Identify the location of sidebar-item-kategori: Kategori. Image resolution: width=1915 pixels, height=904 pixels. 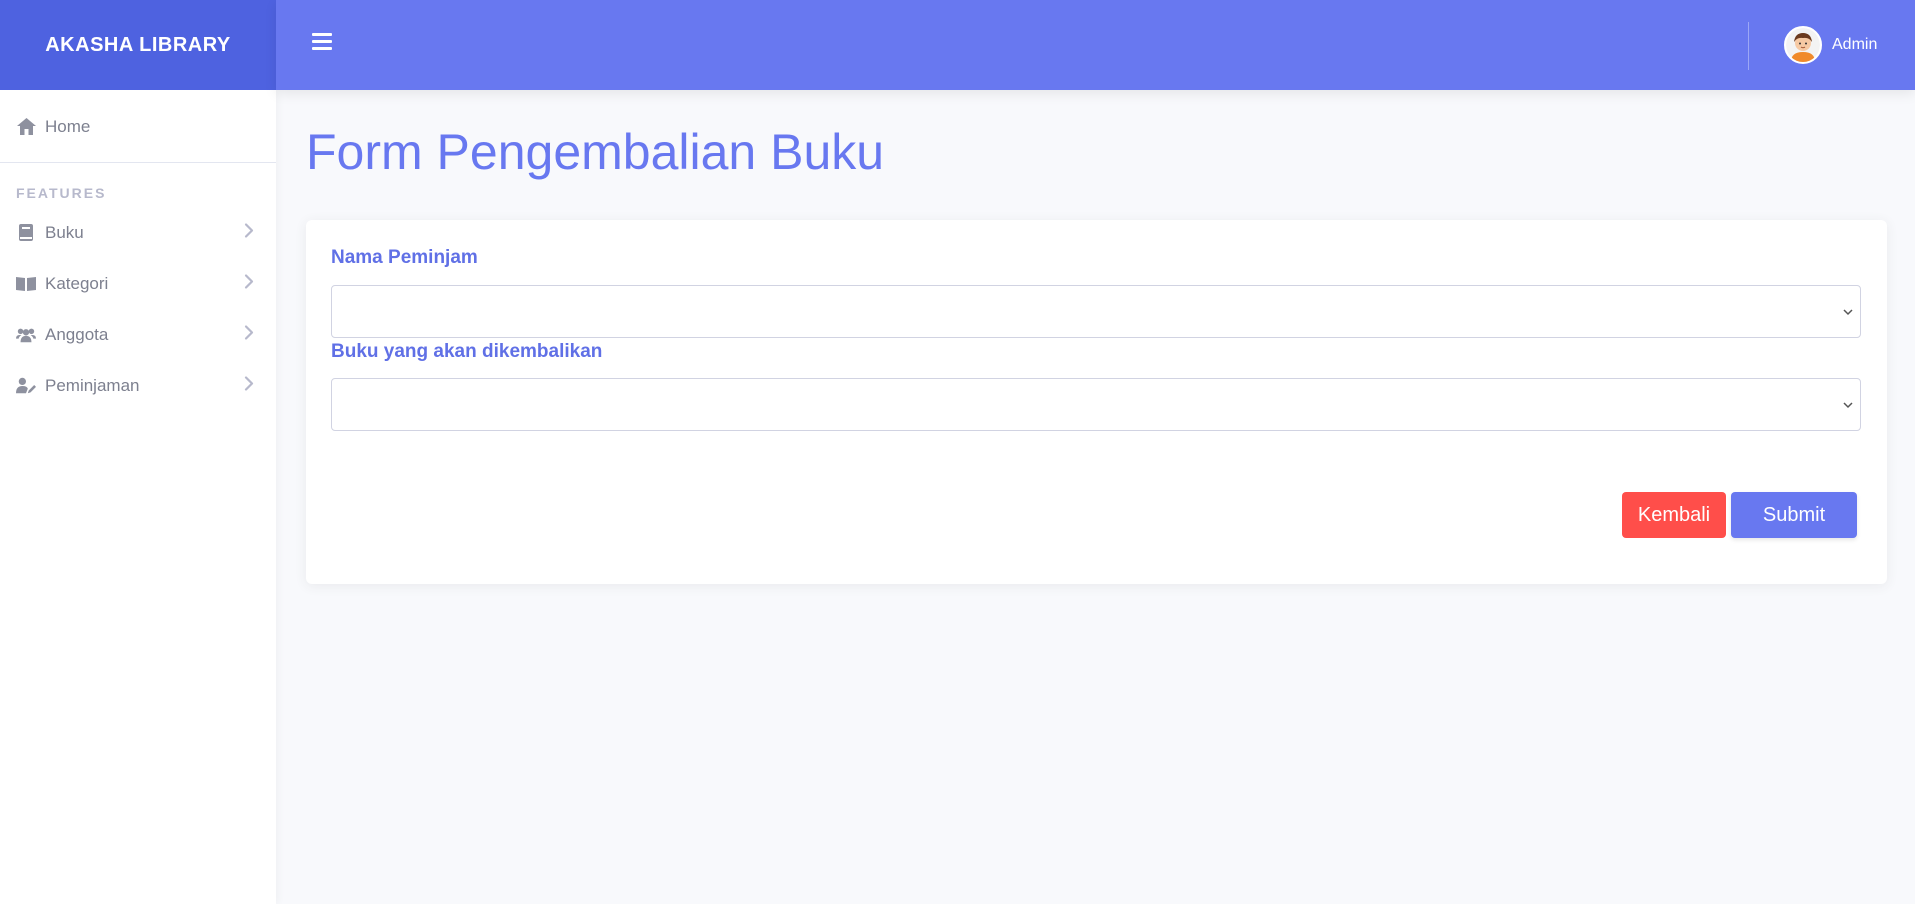
(138, 283).